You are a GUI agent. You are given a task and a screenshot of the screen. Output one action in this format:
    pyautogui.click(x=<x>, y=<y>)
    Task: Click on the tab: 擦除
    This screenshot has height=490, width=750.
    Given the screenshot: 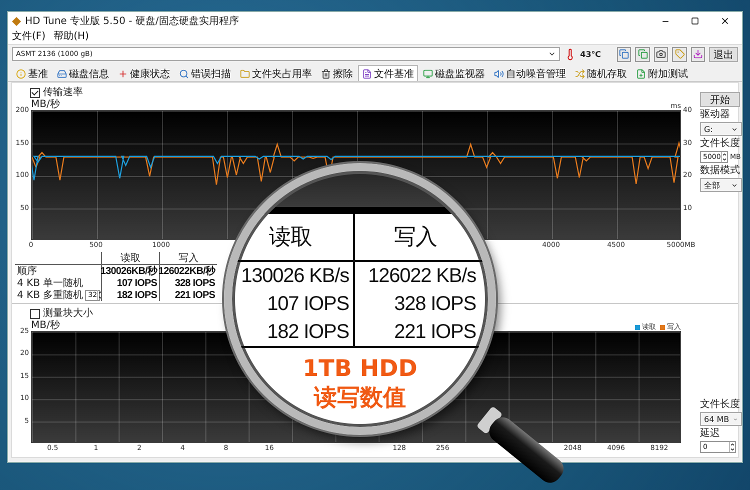 What is the action you would take?
    pyautogui.click(x=337, y=73)
    